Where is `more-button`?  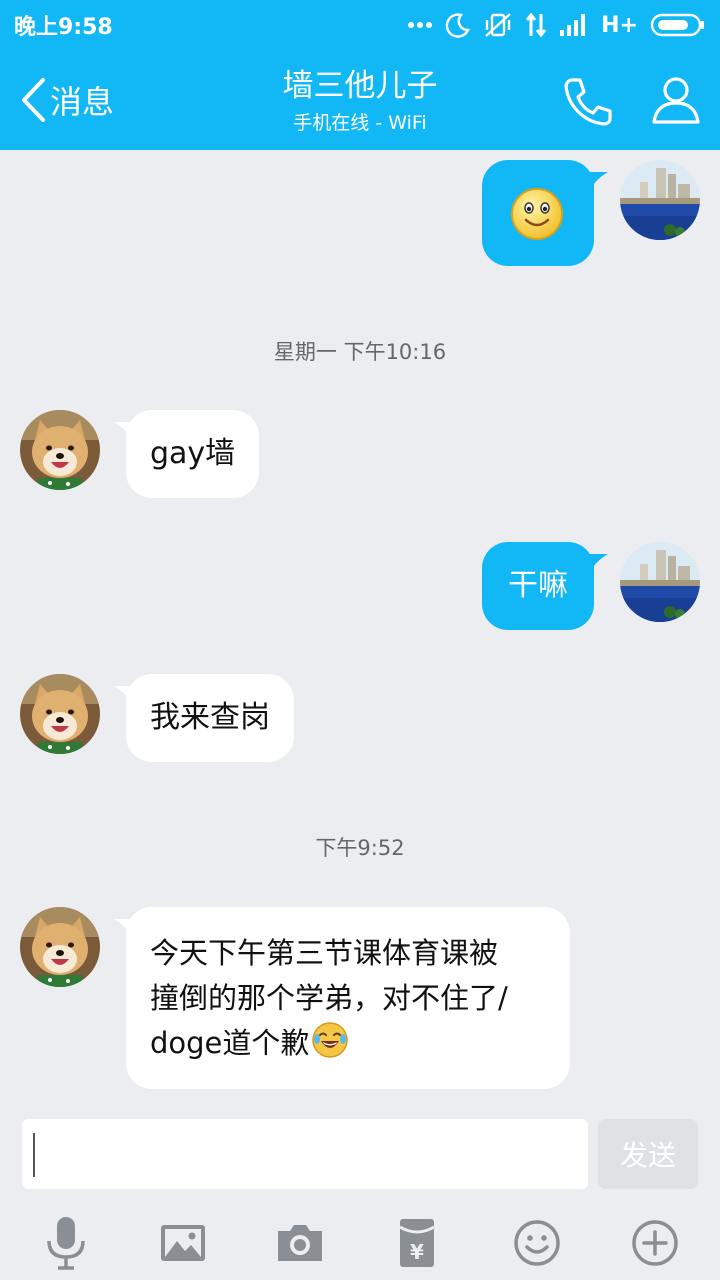
more-button is located at coordinates (655, 1243).